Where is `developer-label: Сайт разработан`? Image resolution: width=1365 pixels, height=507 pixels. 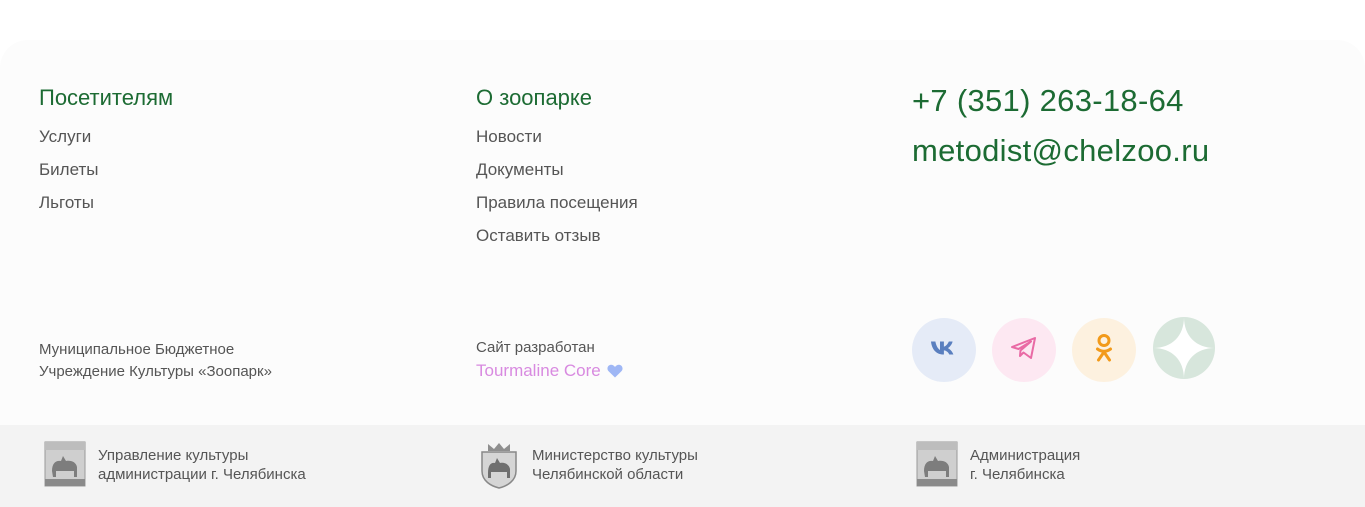
developer-label: Сайт разработан is located at coordinates (535, 347).